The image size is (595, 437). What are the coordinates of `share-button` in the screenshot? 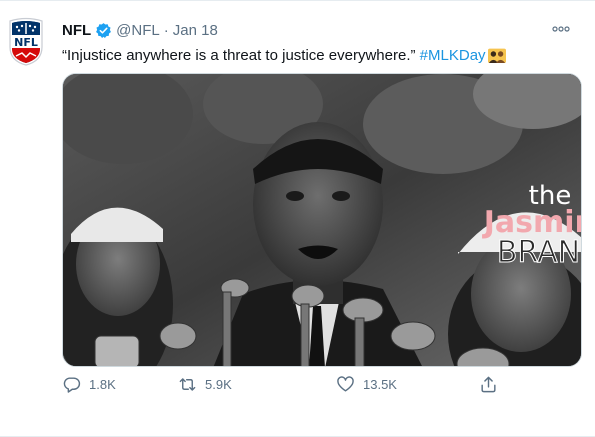 It's located at (492, 384).